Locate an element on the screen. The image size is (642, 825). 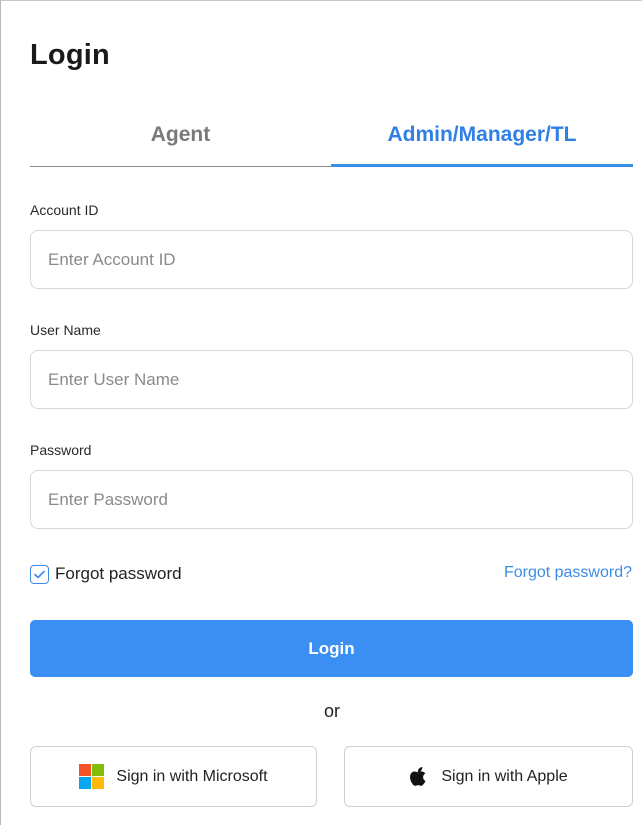
remember-checkbox is located at coordinates (39, 574).